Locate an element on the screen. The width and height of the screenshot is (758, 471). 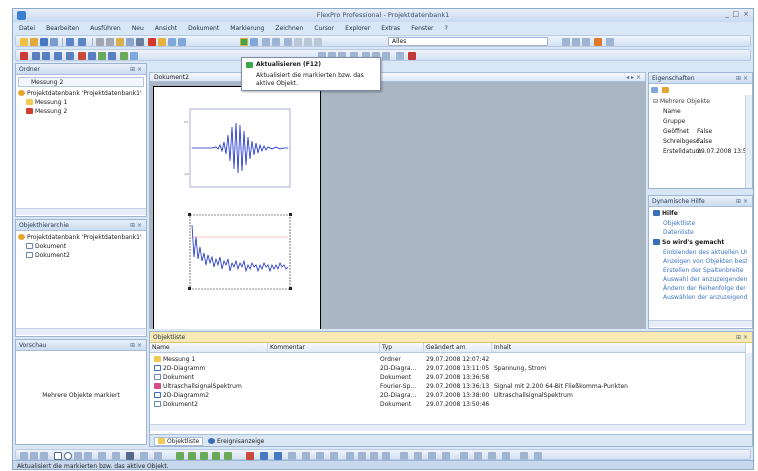
property-row: Erstelldatum 29.07.2008 13:5 is located at coordinates (706, 151).